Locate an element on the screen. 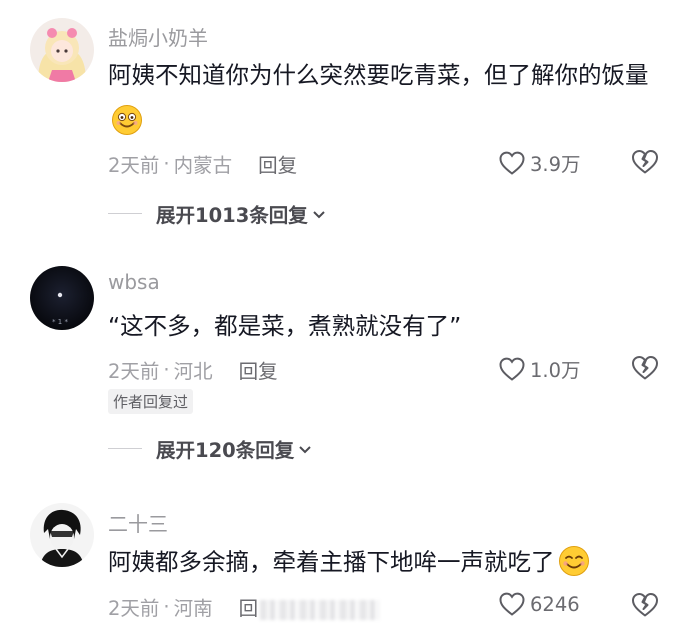 This screenshot has height=623, width=690. comment-text: “这不多，都是菜，煮熟就没有了” is located at coordinates (388, 326).